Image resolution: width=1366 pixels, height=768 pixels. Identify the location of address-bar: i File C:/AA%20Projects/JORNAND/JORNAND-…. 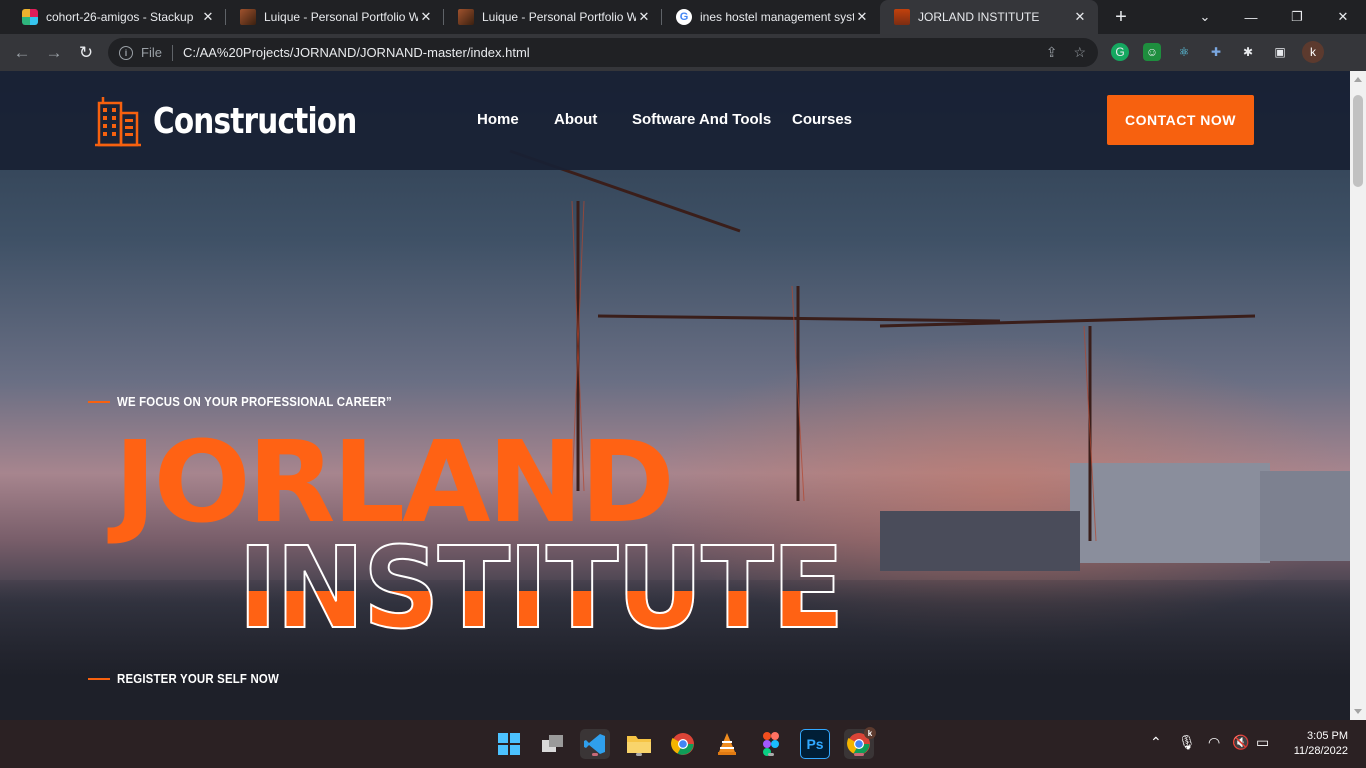
(603, 52).